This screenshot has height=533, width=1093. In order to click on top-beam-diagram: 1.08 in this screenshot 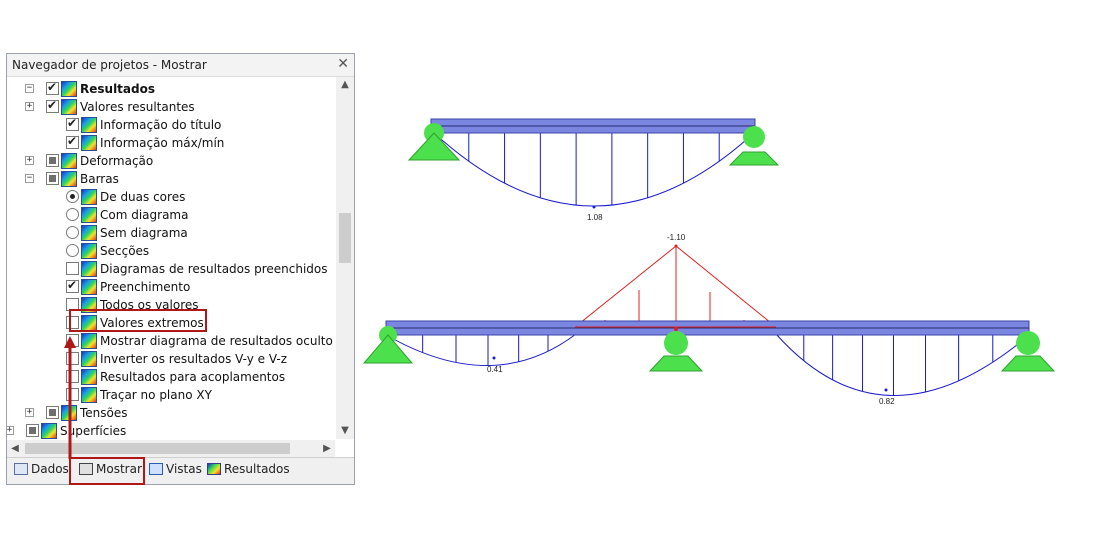, I will do `click(593, 170)`.